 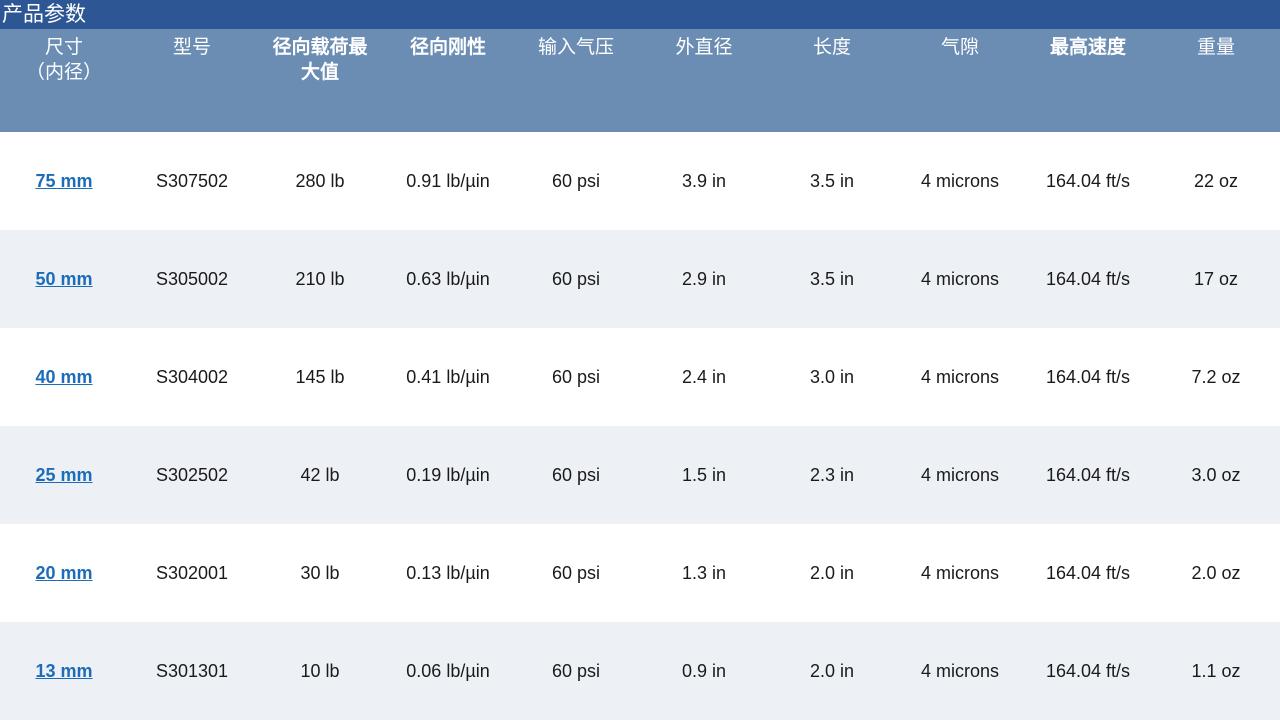 I want to click on cell-weight: 2.0 oz, so click(x=1216, y=573).